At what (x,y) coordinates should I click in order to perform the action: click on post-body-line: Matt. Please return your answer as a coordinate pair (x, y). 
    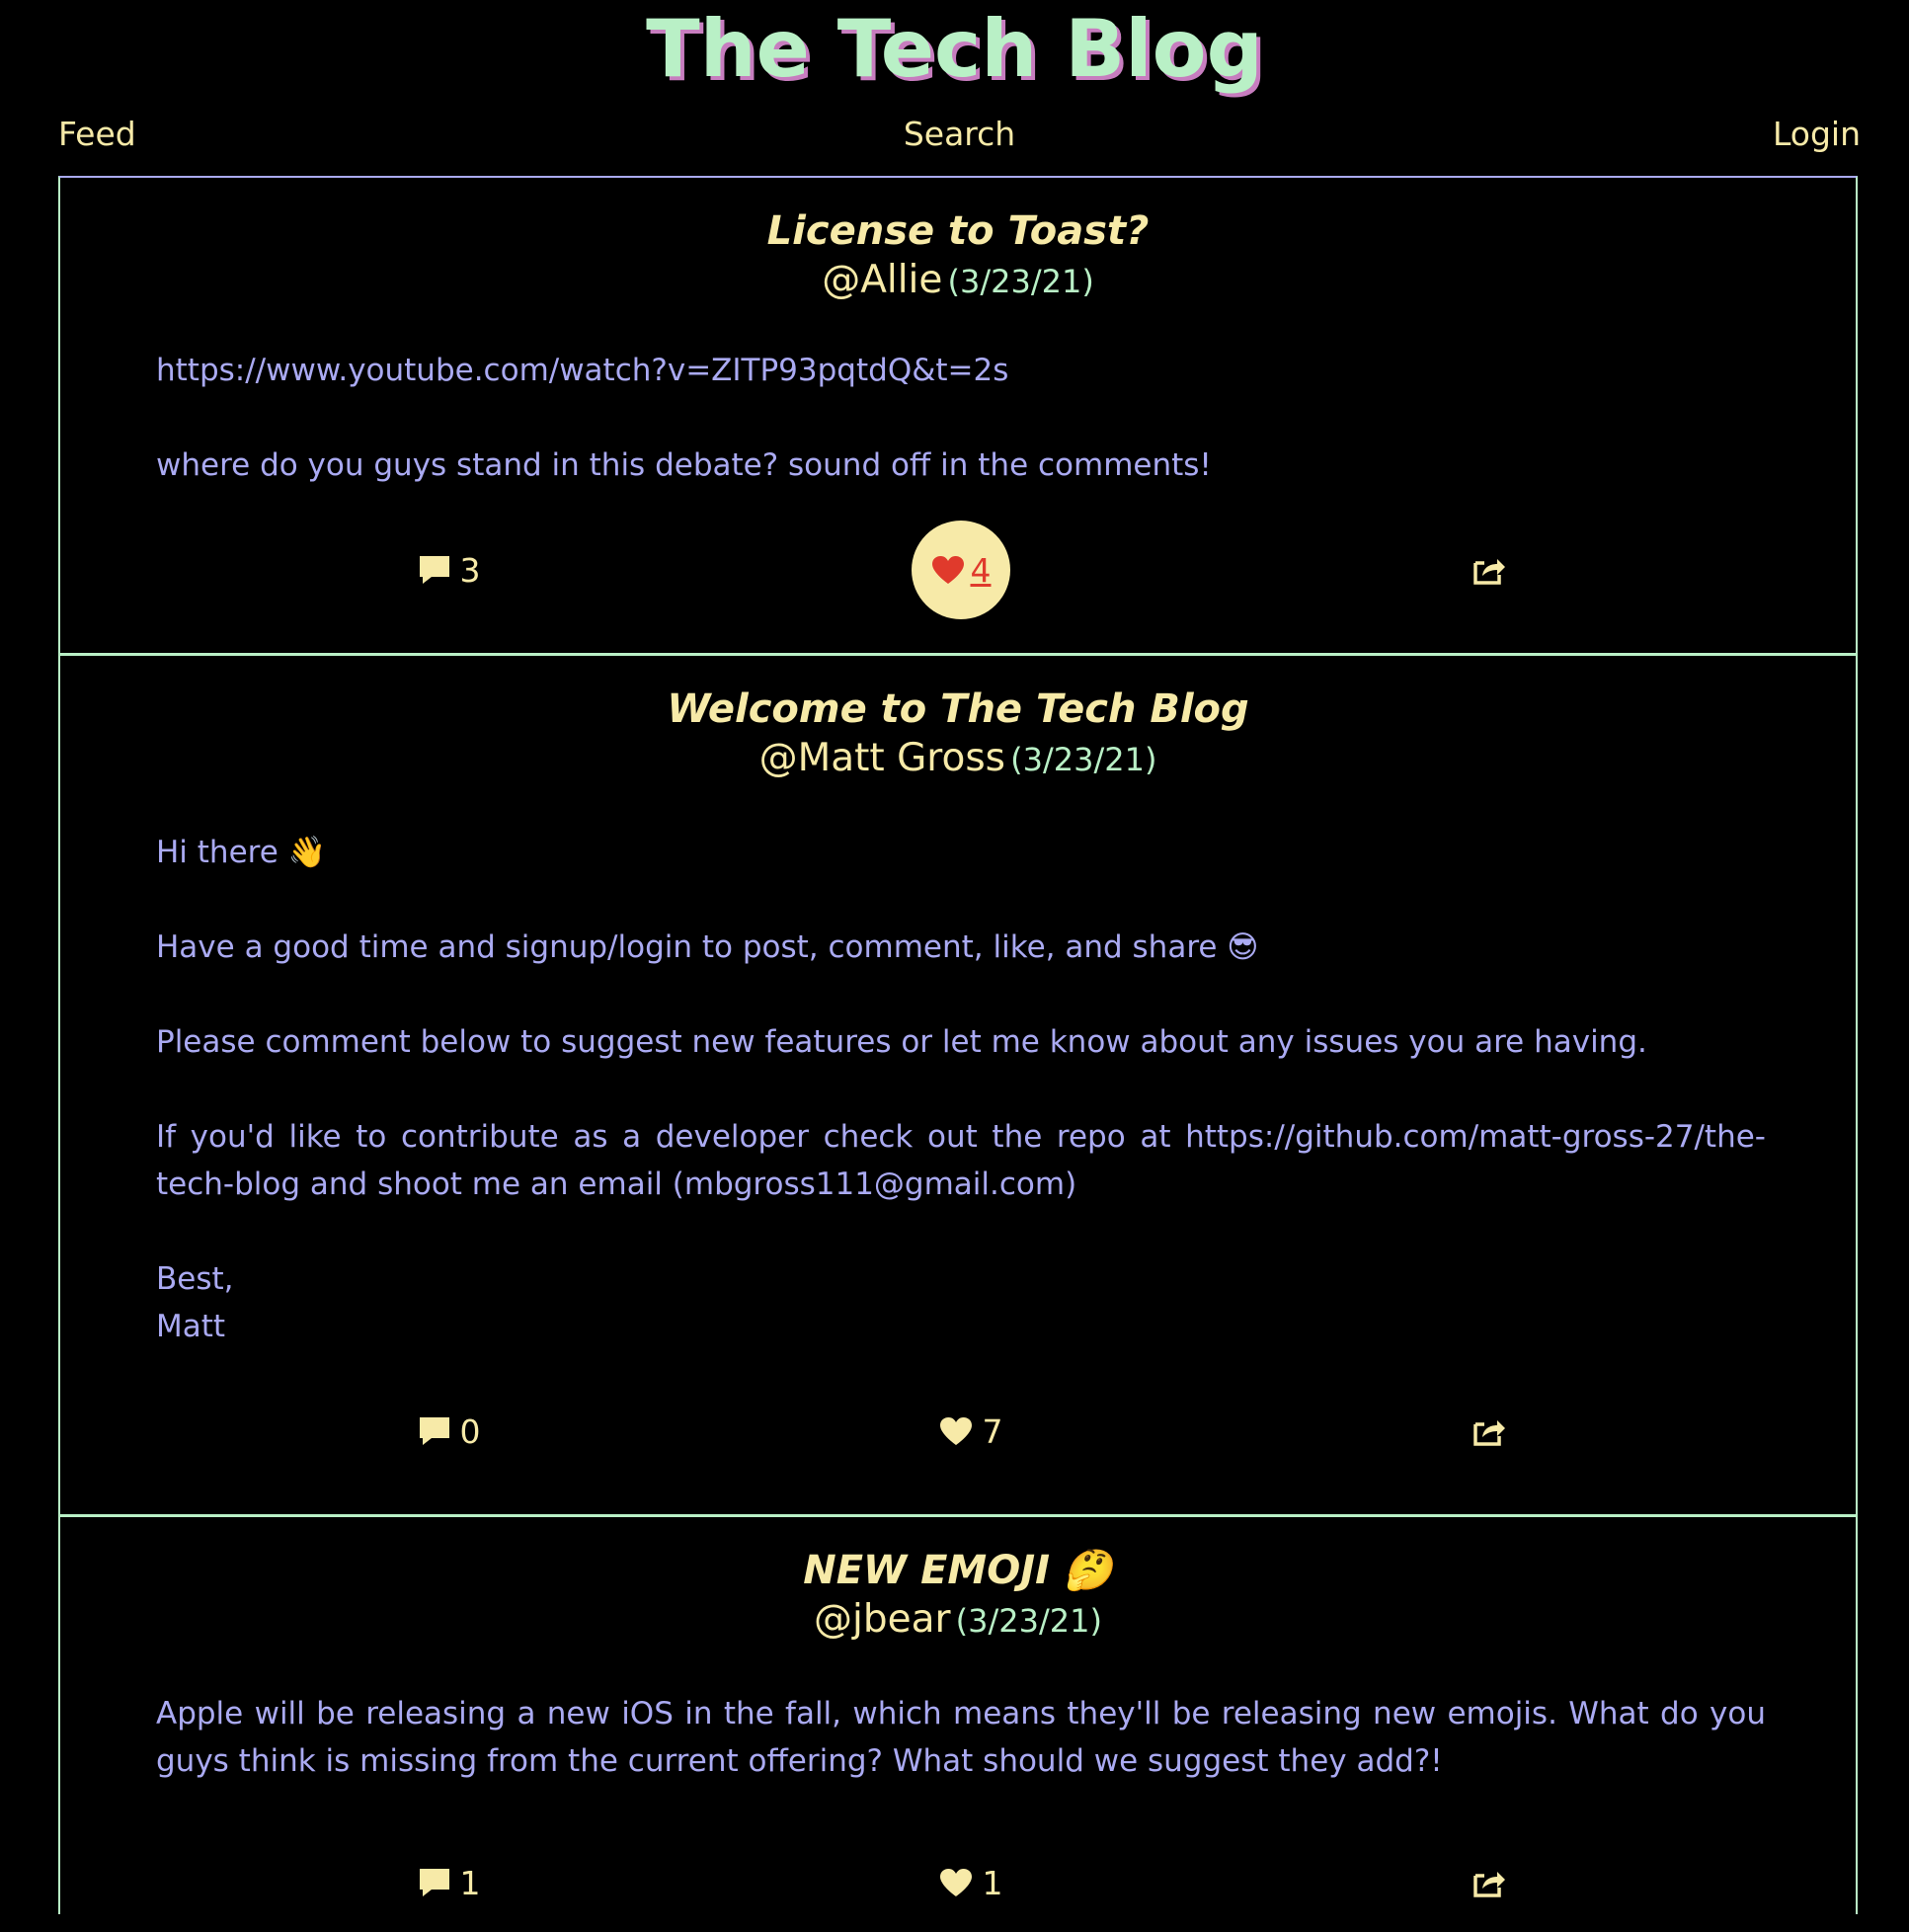
    Looking at the image, I should click on (191, 1326).